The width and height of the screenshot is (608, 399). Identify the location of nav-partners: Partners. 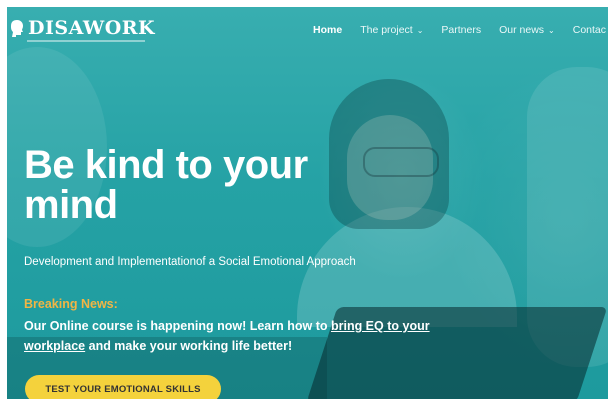
(461, 30).